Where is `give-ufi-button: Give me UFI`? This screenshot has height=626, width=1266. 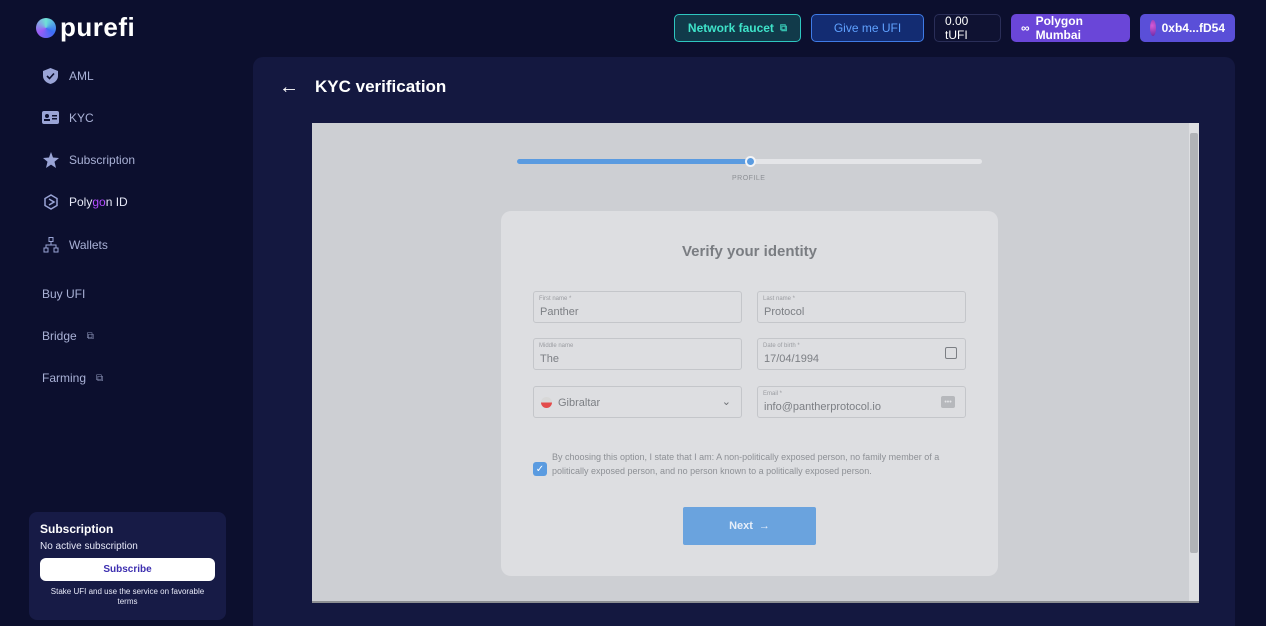 give-ufi-button: Give me UFI is located at coordinates (867, 28).